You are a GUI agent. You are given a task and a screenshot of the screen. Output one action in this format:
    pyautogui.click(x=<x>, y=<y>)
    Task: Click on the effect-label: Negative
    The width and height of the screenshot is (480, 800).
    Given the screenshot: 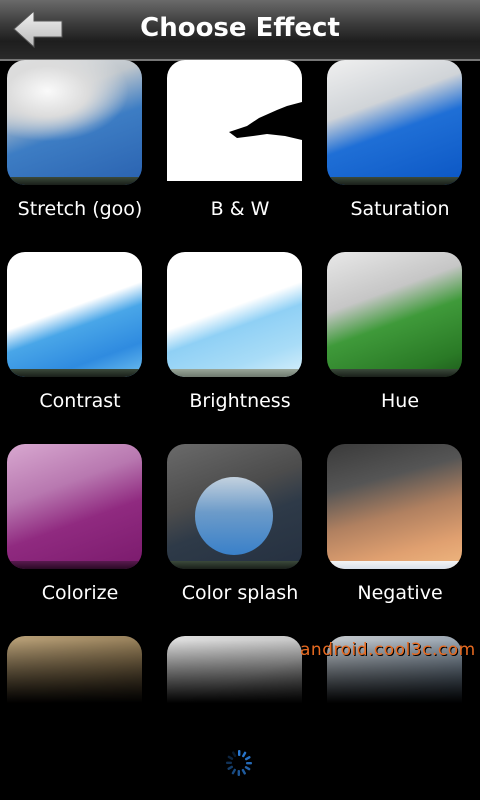 What is the action you would take?
    pyautogui.click(x=400, y=593)
    